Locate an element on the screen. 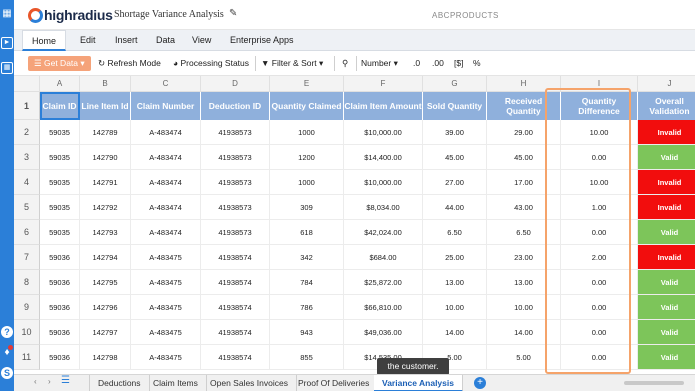 The height and width of the screenshot is (391, 695). column-letter-c: C is located at coordinates (166, 84).